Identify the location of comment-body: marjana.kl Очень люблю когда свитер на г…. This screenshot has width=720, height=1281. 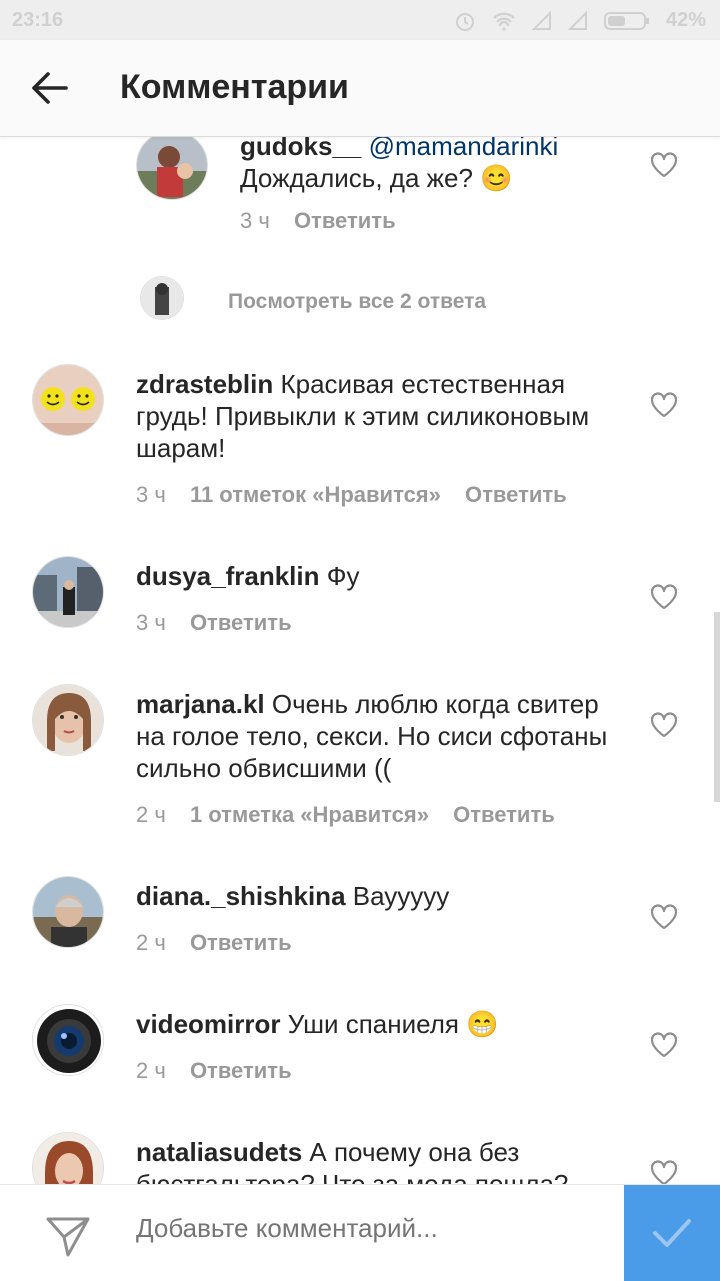
(381, 736).